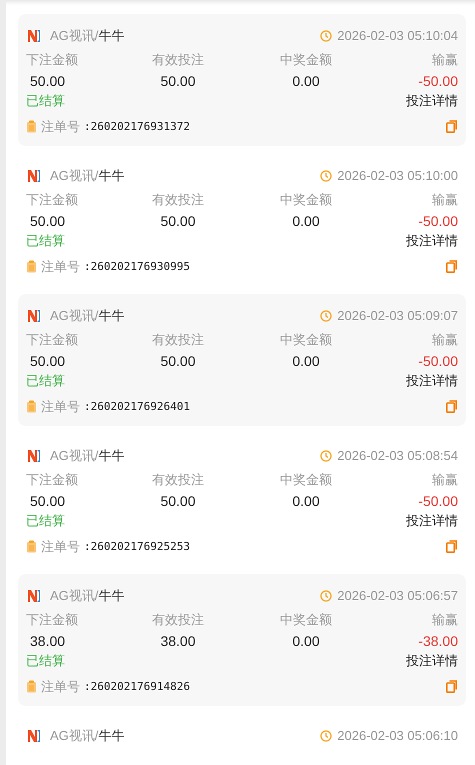 The image size is (475, 765). I want to click on valid-bet: 38.00, so click(178, 641).